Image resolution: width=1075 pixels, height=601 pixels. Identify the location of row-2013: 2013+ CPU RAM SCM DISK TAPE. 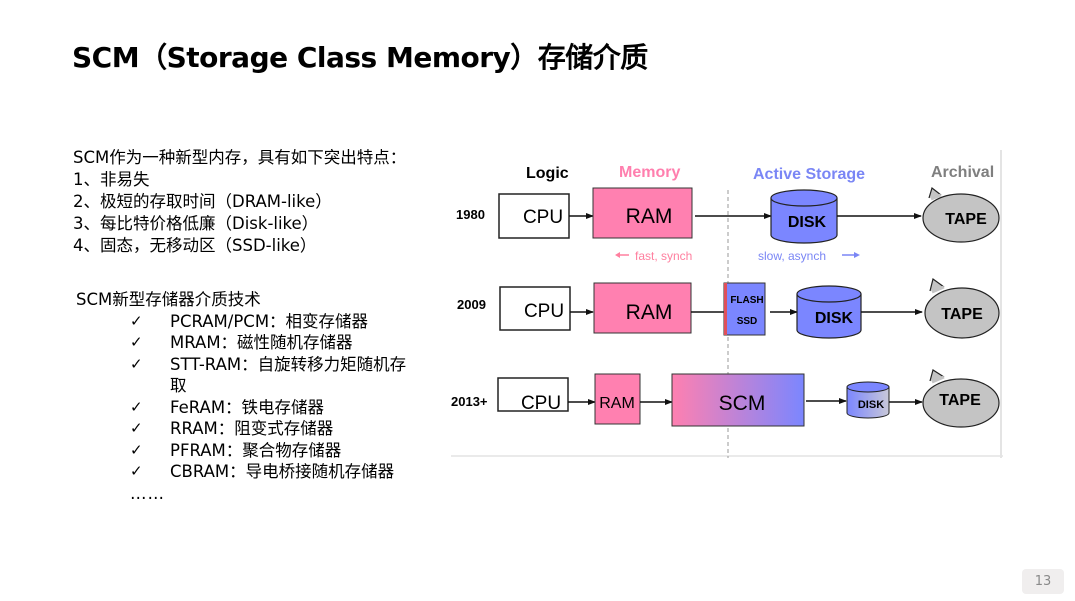
(725, 398).